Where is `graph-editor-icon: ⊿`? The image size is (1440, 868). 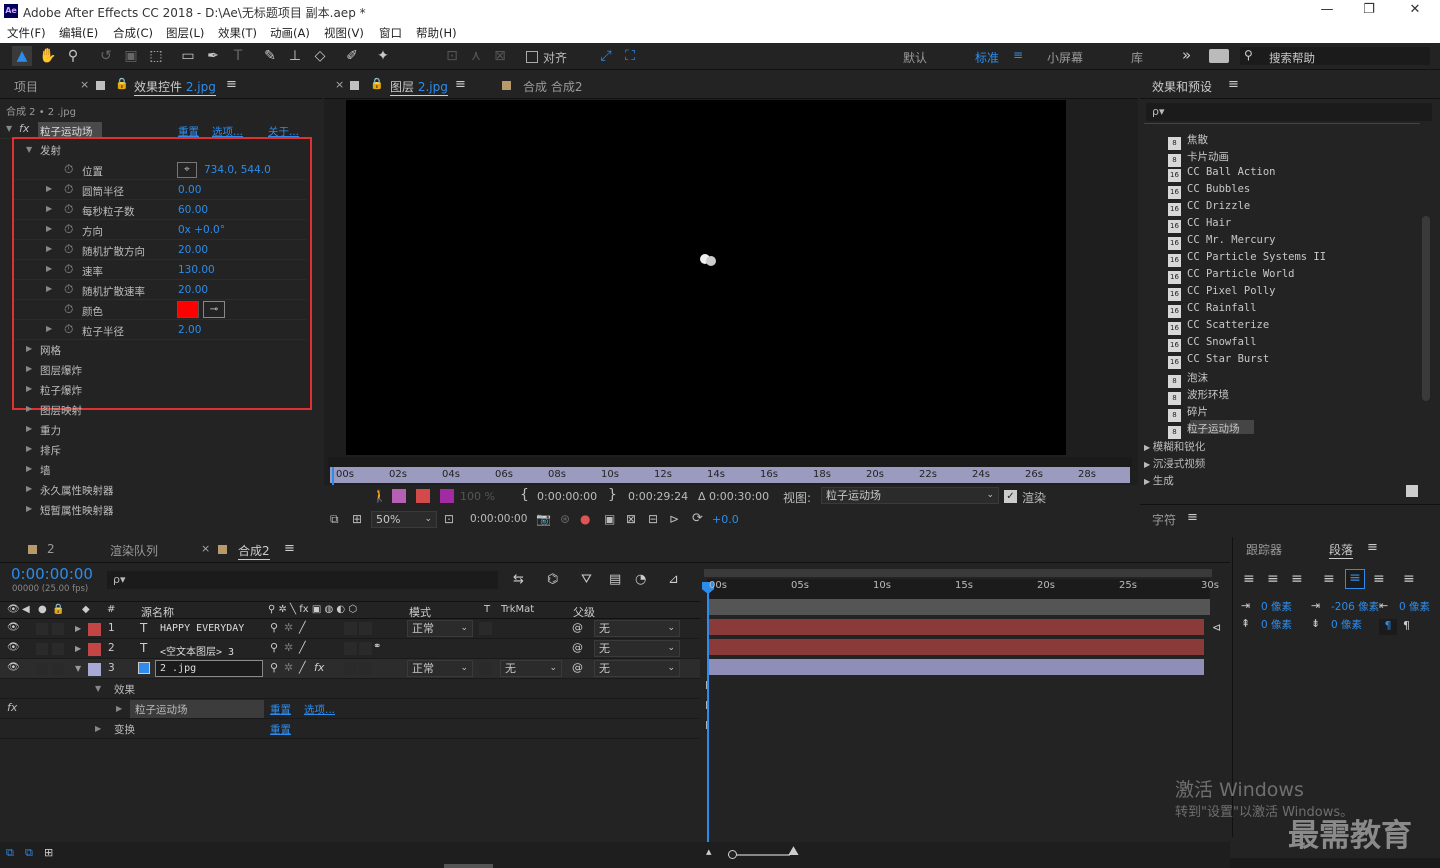 graph-editor-icon: ⊿ is located at coordinates (673, 579).